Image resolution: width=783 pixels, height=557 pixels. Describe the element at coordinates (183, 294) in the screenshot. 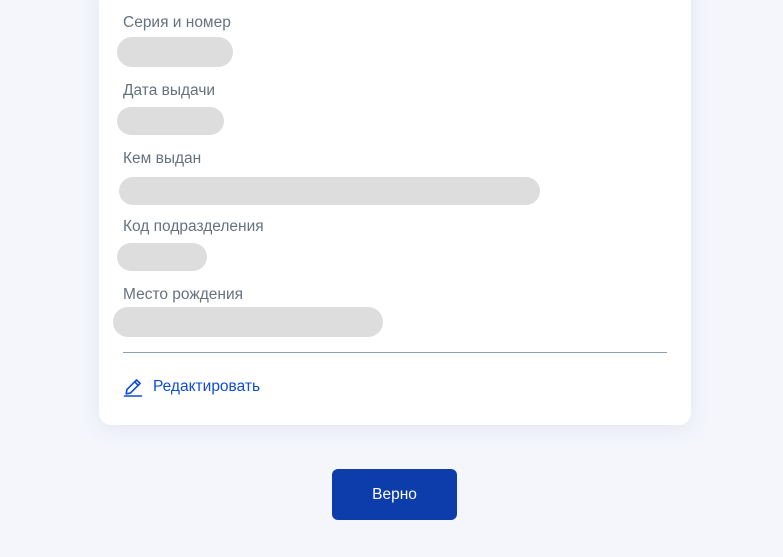

I see `birthplace-label: Место рождения` at that location.